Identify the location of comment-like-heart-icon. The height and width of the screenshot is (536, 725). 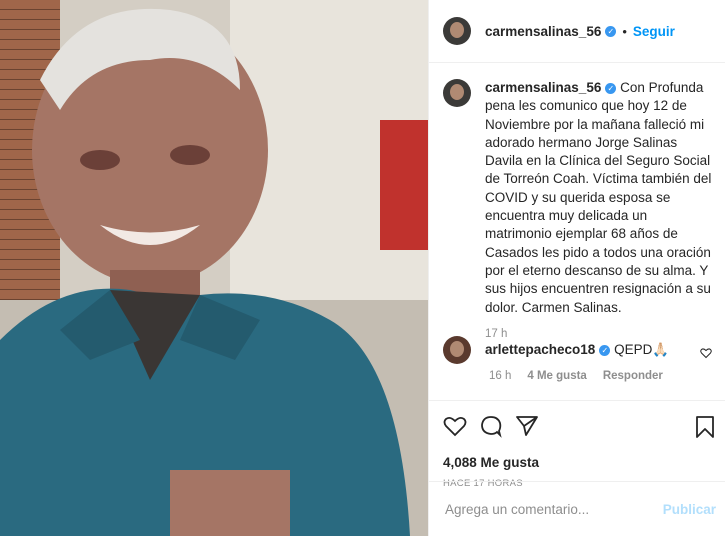
(706, 355).